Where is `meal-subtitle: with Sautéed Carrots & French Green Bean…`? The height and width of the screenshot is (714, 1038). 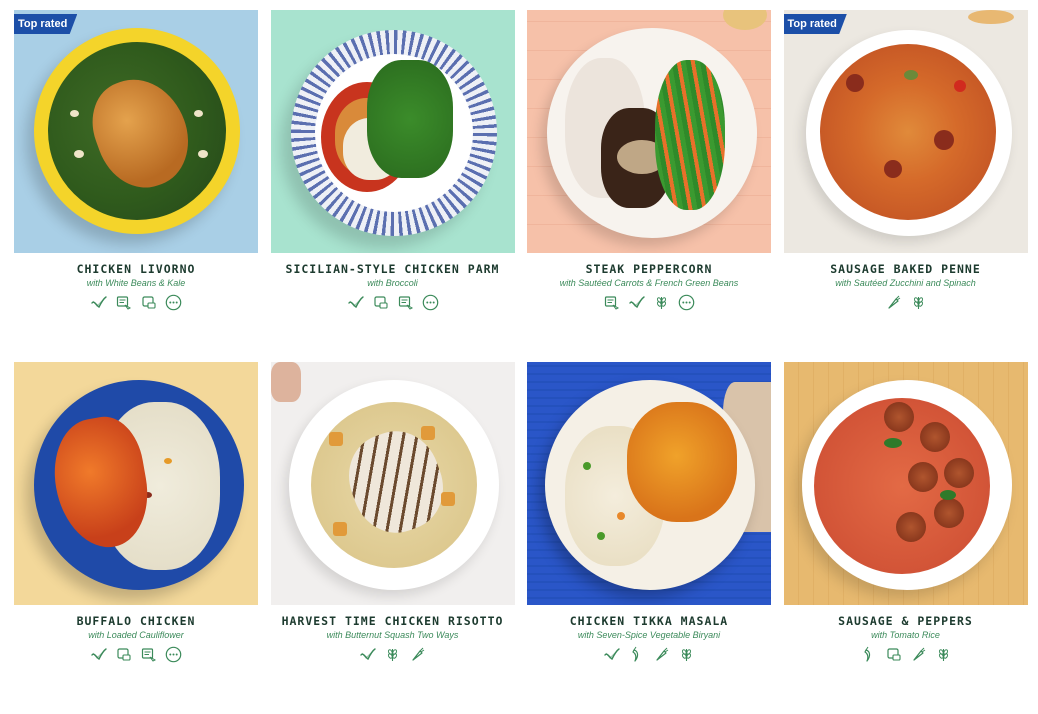
meal-subtitle: with Sautéed Carrots & French Green Bean… is located at coordinates (649, 283).